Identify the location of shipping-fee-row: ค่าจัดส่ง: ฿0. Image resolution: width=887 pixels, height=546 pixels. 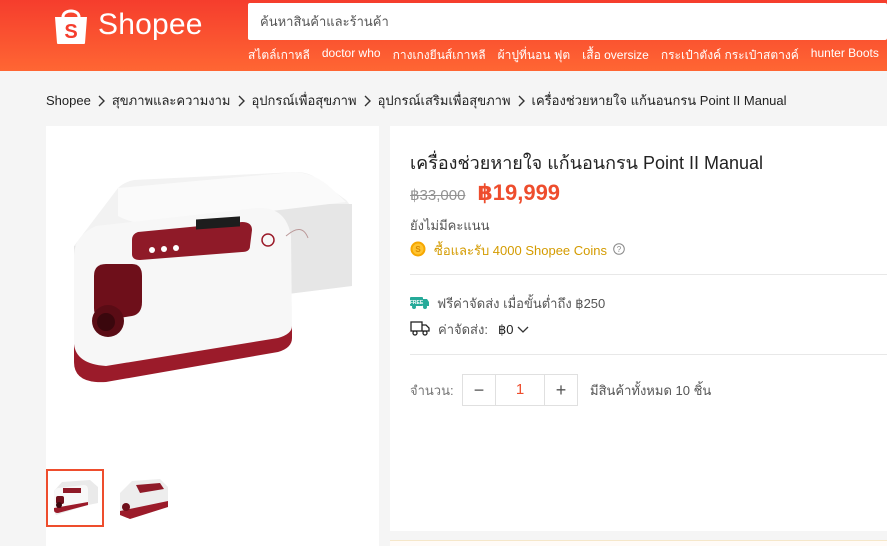
(469, 329).